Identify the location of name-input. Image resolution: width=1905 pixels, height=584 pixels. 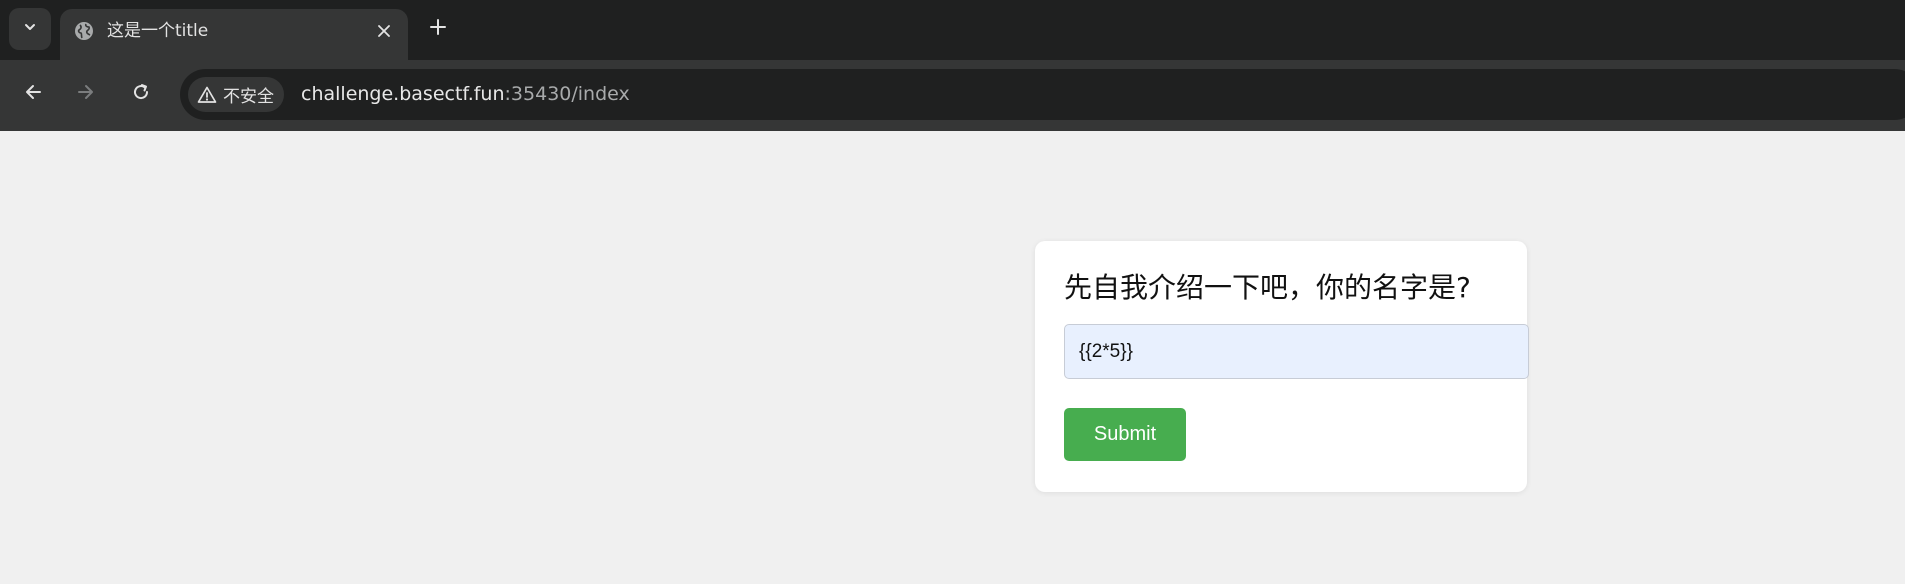
(1296, 351).